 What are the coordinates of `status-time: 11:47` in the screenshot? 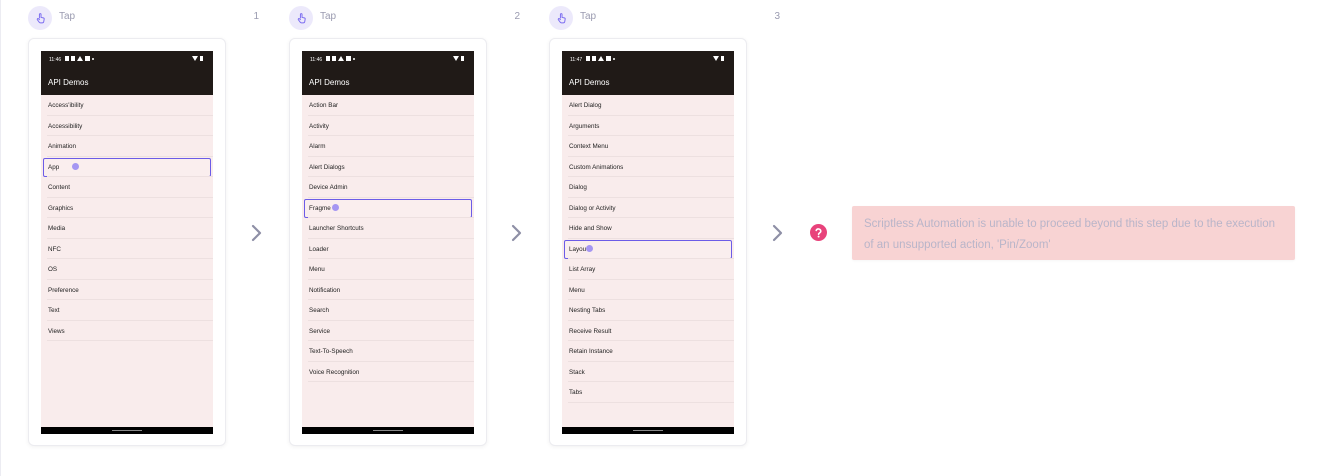 It's located at (576, 60).